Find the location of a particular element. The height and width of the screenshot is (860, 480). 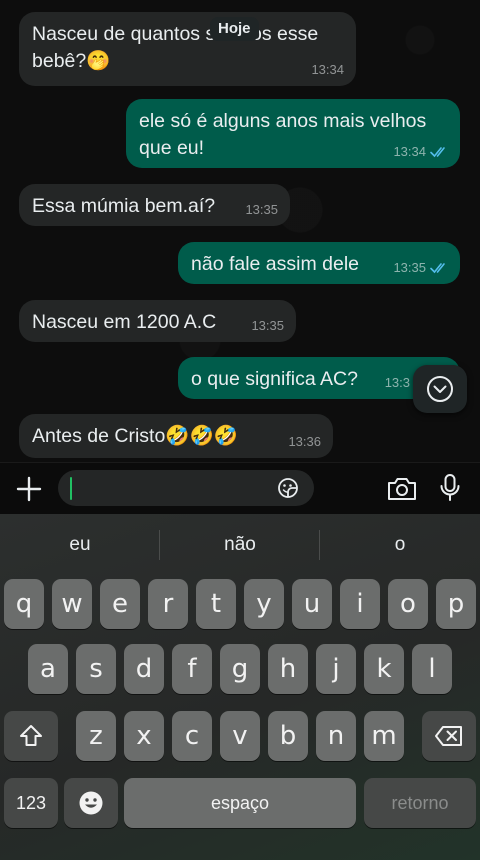

key-q: q is located at coordinates (24, 604).